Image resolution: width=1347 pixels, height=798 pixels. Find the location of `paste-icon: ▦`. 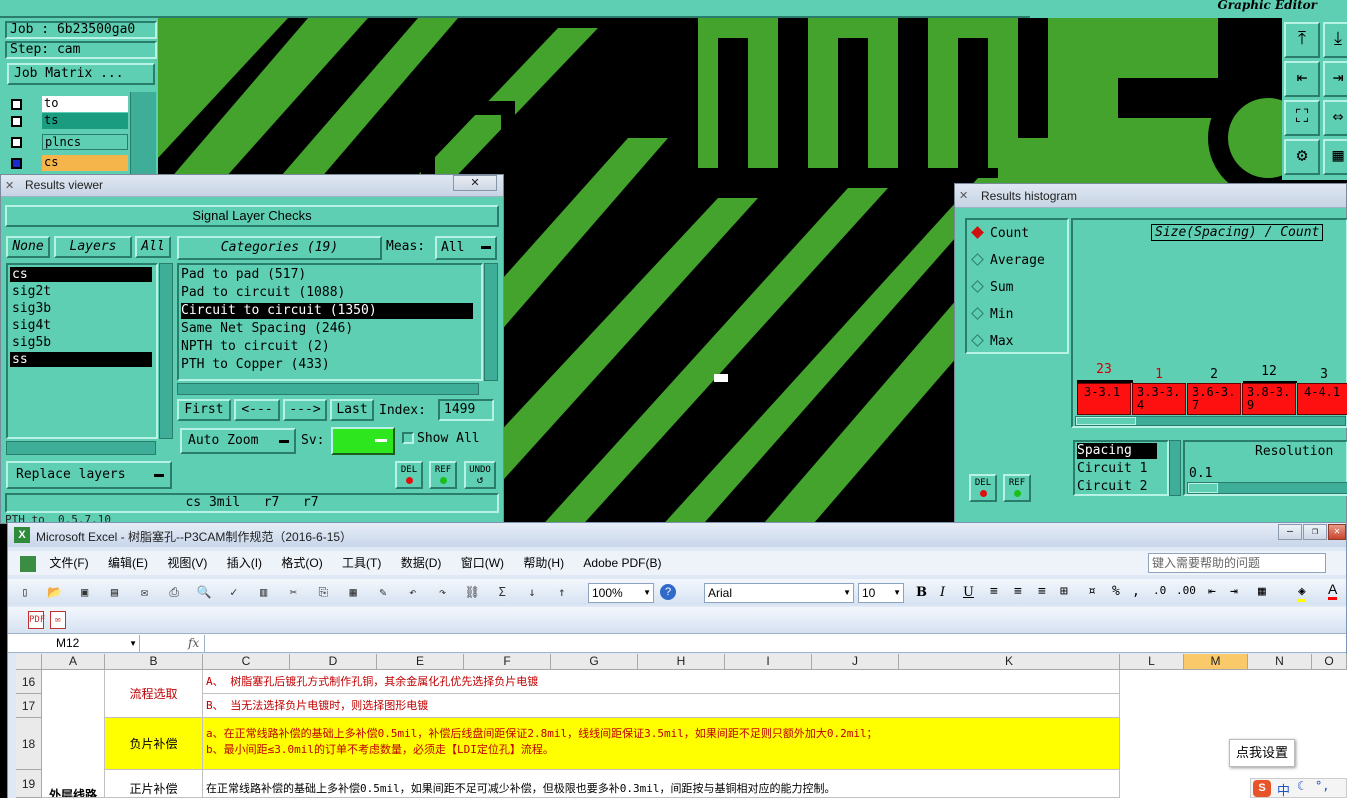

paste-icon: ▦ is located at coordinates (353, 592).